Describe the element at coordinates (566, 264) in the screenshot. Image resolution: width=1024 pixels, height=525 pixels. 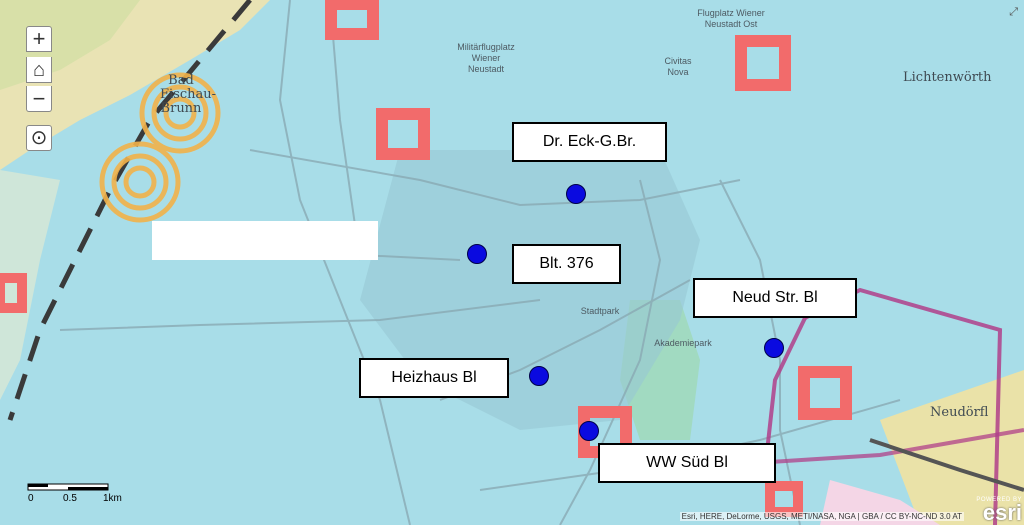
I see `label-blt376: Blt. 376` at that location.